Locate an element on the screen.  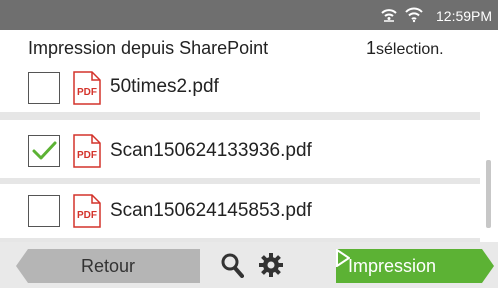
status-bar: 12:59PM is located at coordinates (249, 15).